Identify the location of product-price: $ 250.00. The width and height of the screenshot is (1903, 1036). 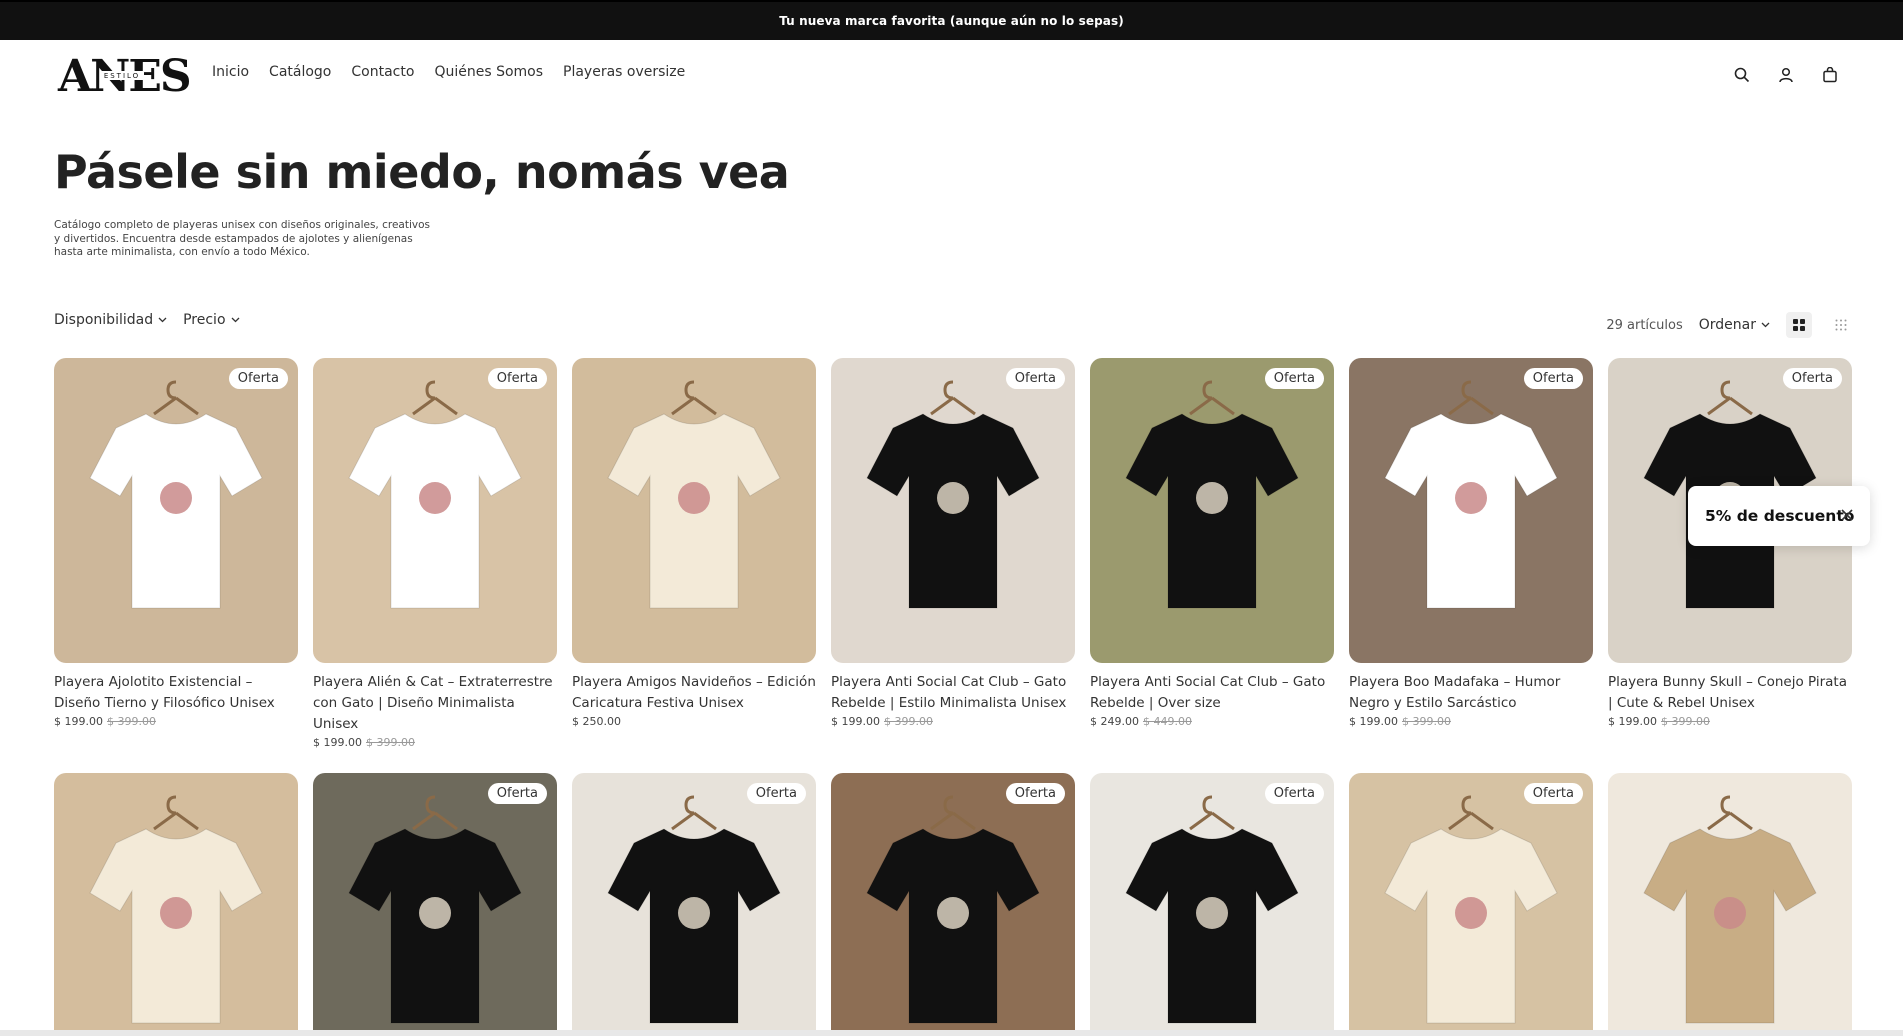
(596, 721).